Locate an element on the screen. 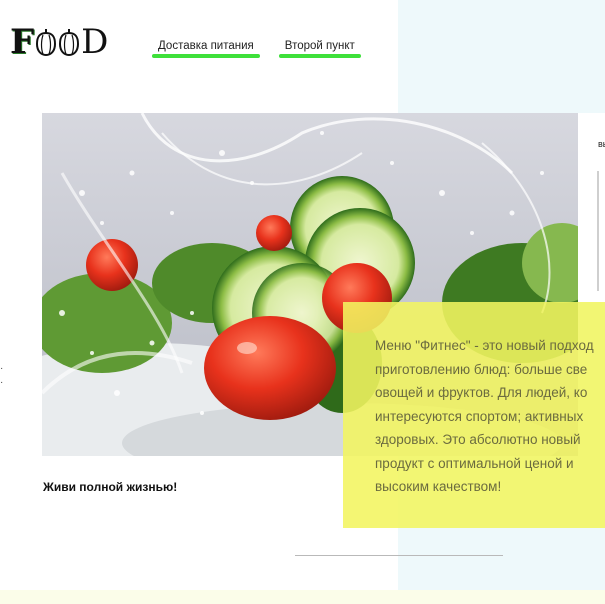 The width and height of the screenshot is (605, 604). footer-strip is located at coordinates (302, 597).